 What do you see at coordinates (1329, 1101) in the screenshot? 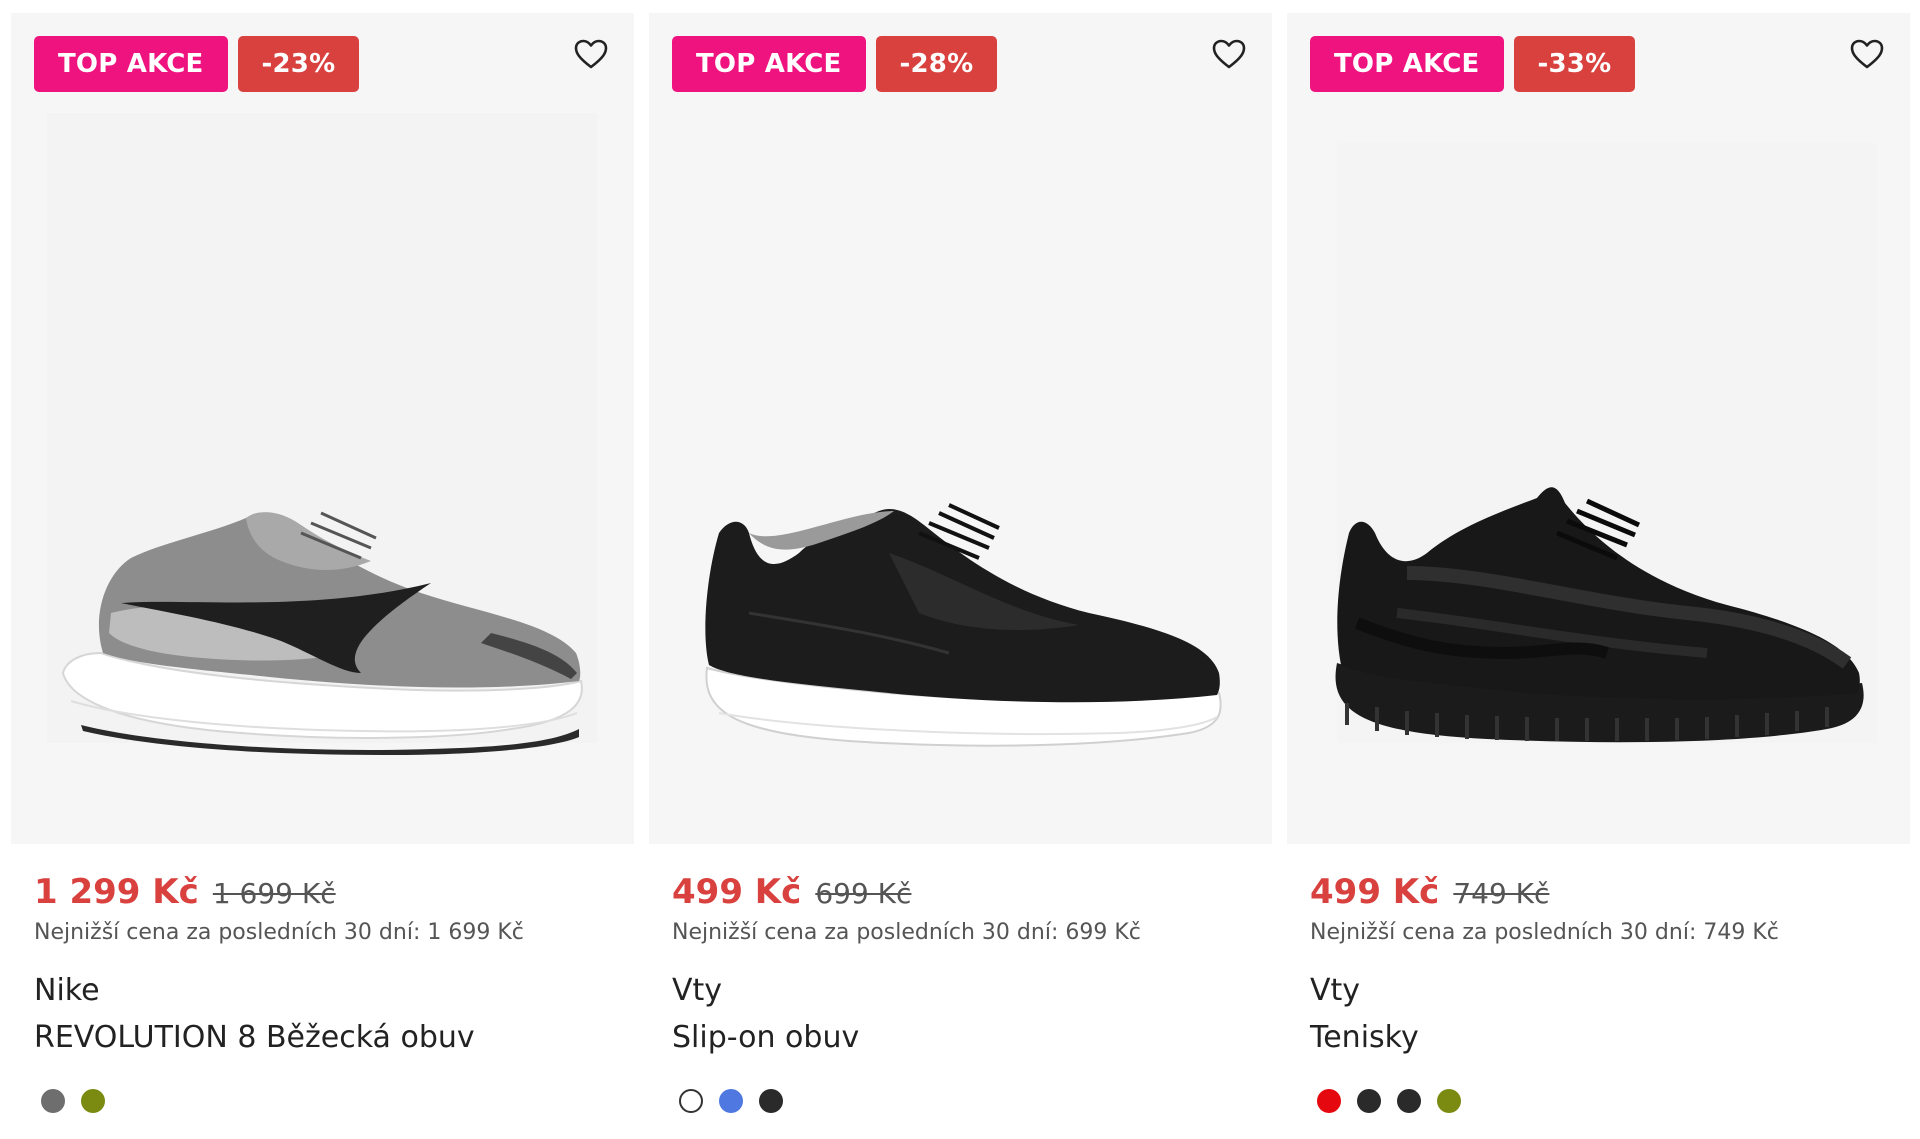
I see `color-swatch-red` at bounding box center [1329, 1101].